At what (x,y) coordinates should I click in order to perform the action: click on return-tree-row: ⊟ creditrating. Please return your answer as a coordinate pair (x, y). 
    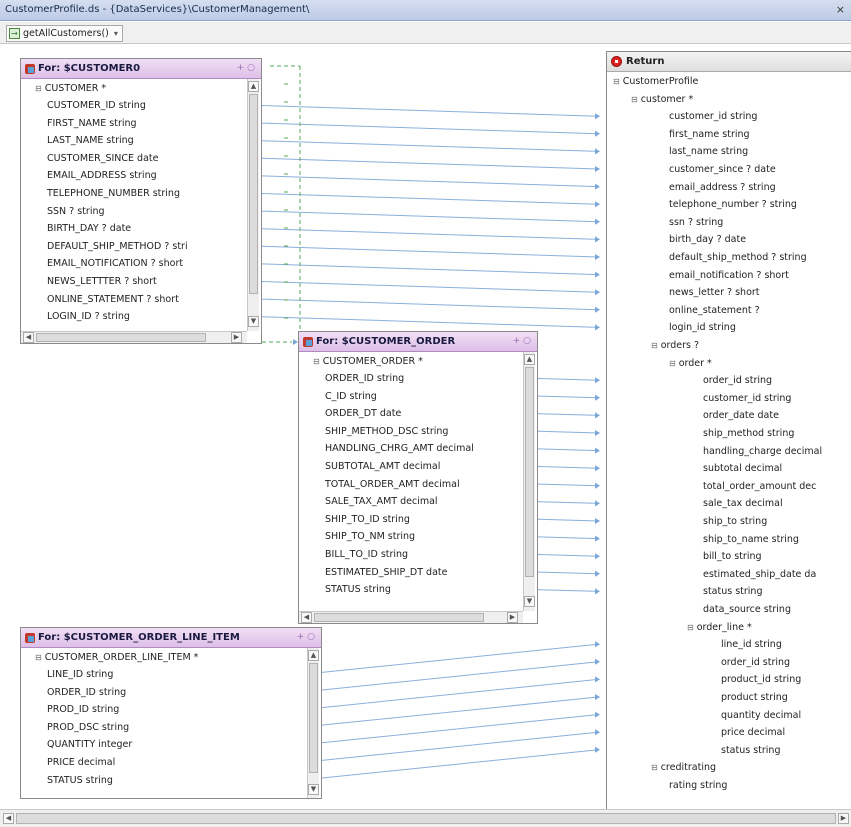
    Looking at the image, I should click on (683, 767).